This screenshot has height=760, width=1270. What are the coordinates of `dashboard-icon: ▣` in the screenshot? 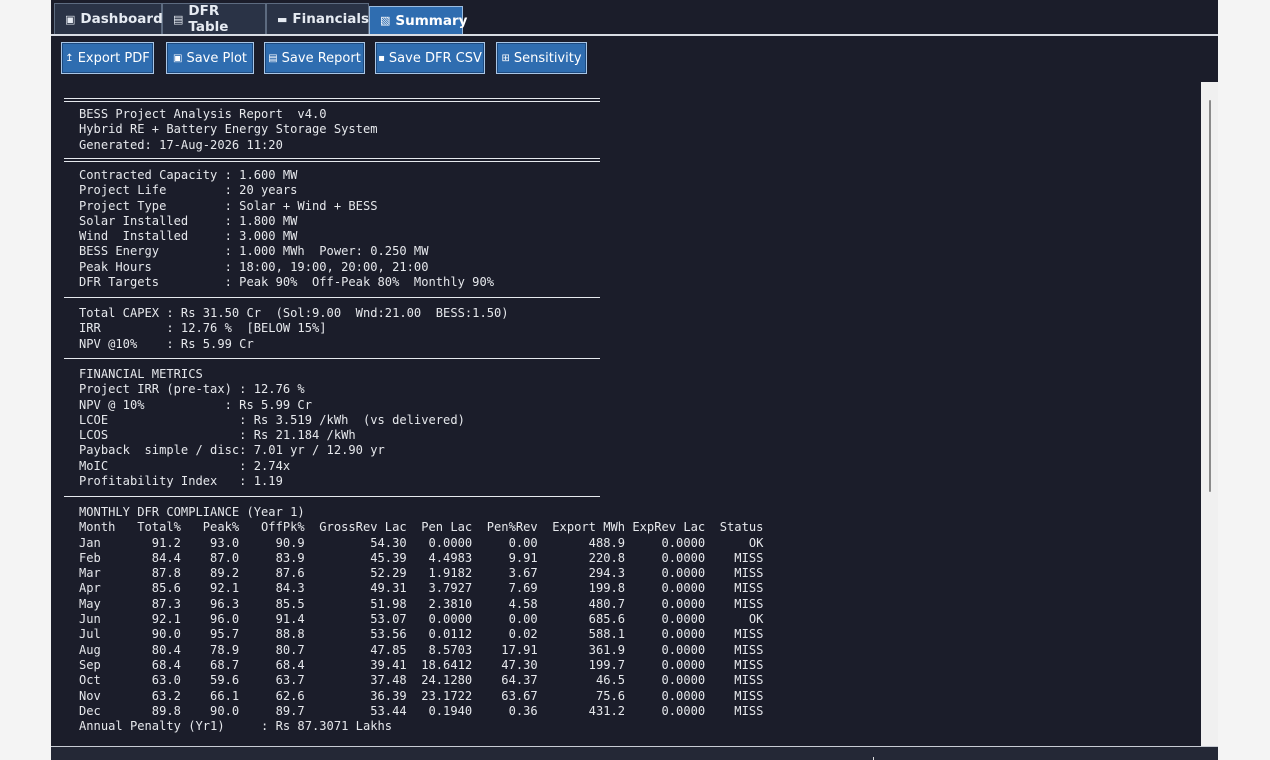 It's located at (70, 19).